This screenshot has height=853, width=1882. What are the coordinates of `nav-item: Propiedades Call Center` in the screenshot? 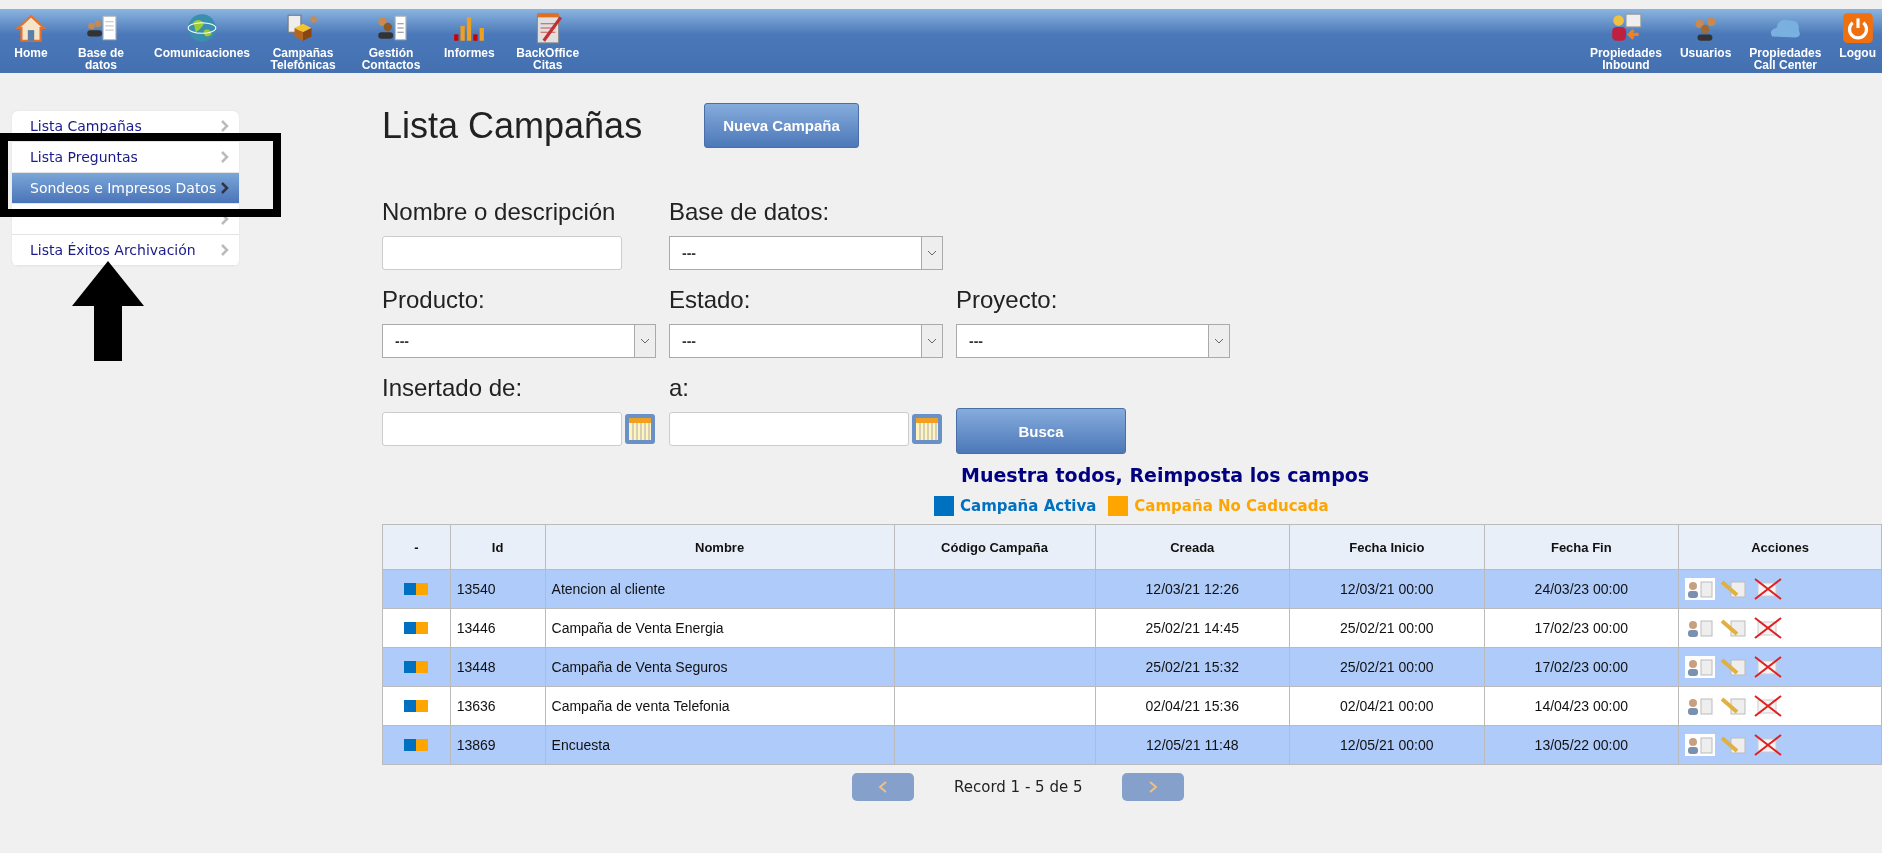 It's located at (1785, 40).